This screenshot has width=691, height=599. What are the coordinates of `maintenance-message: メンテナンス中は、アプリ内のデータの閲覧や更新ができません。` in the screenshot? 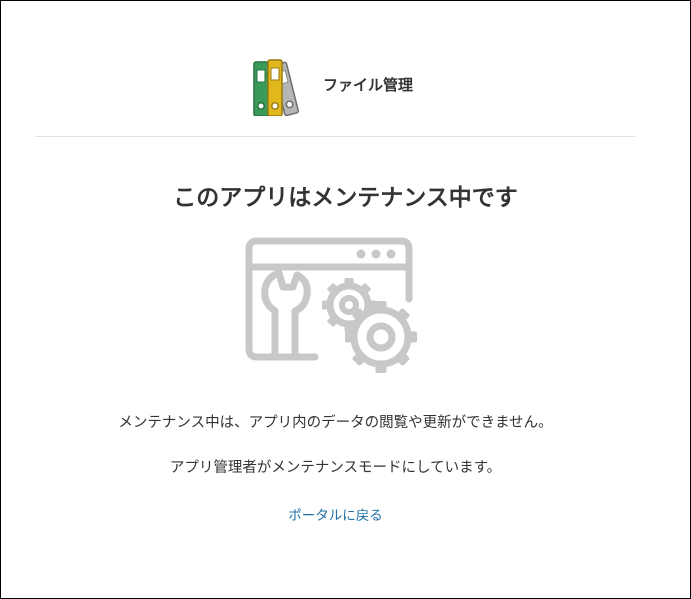 It's located at (335, 423).